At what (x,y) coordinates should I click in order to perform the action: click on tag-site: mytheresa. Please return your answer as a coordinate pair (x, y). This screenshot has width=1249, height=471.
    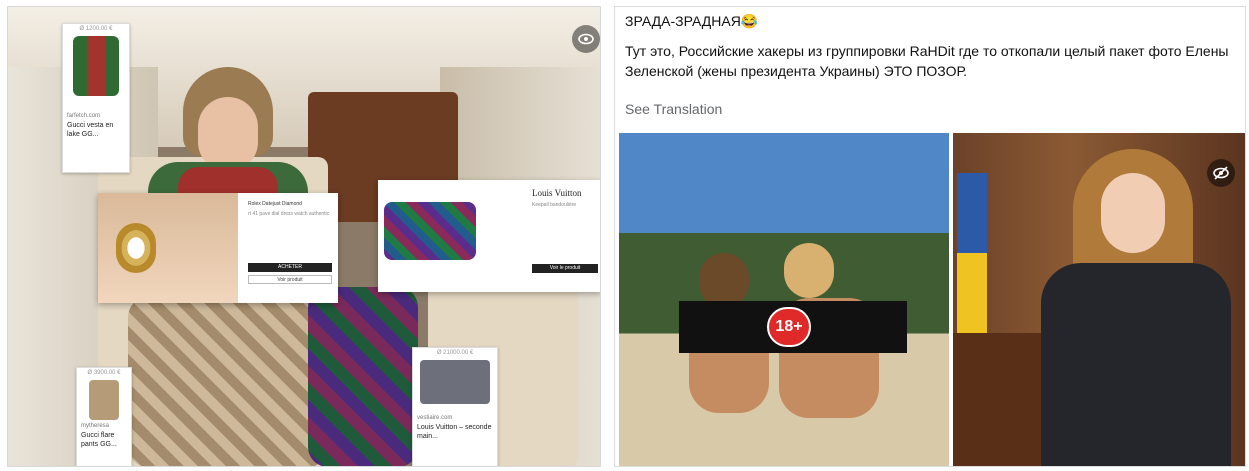
    Looking at the image, I should click on (95, 426).